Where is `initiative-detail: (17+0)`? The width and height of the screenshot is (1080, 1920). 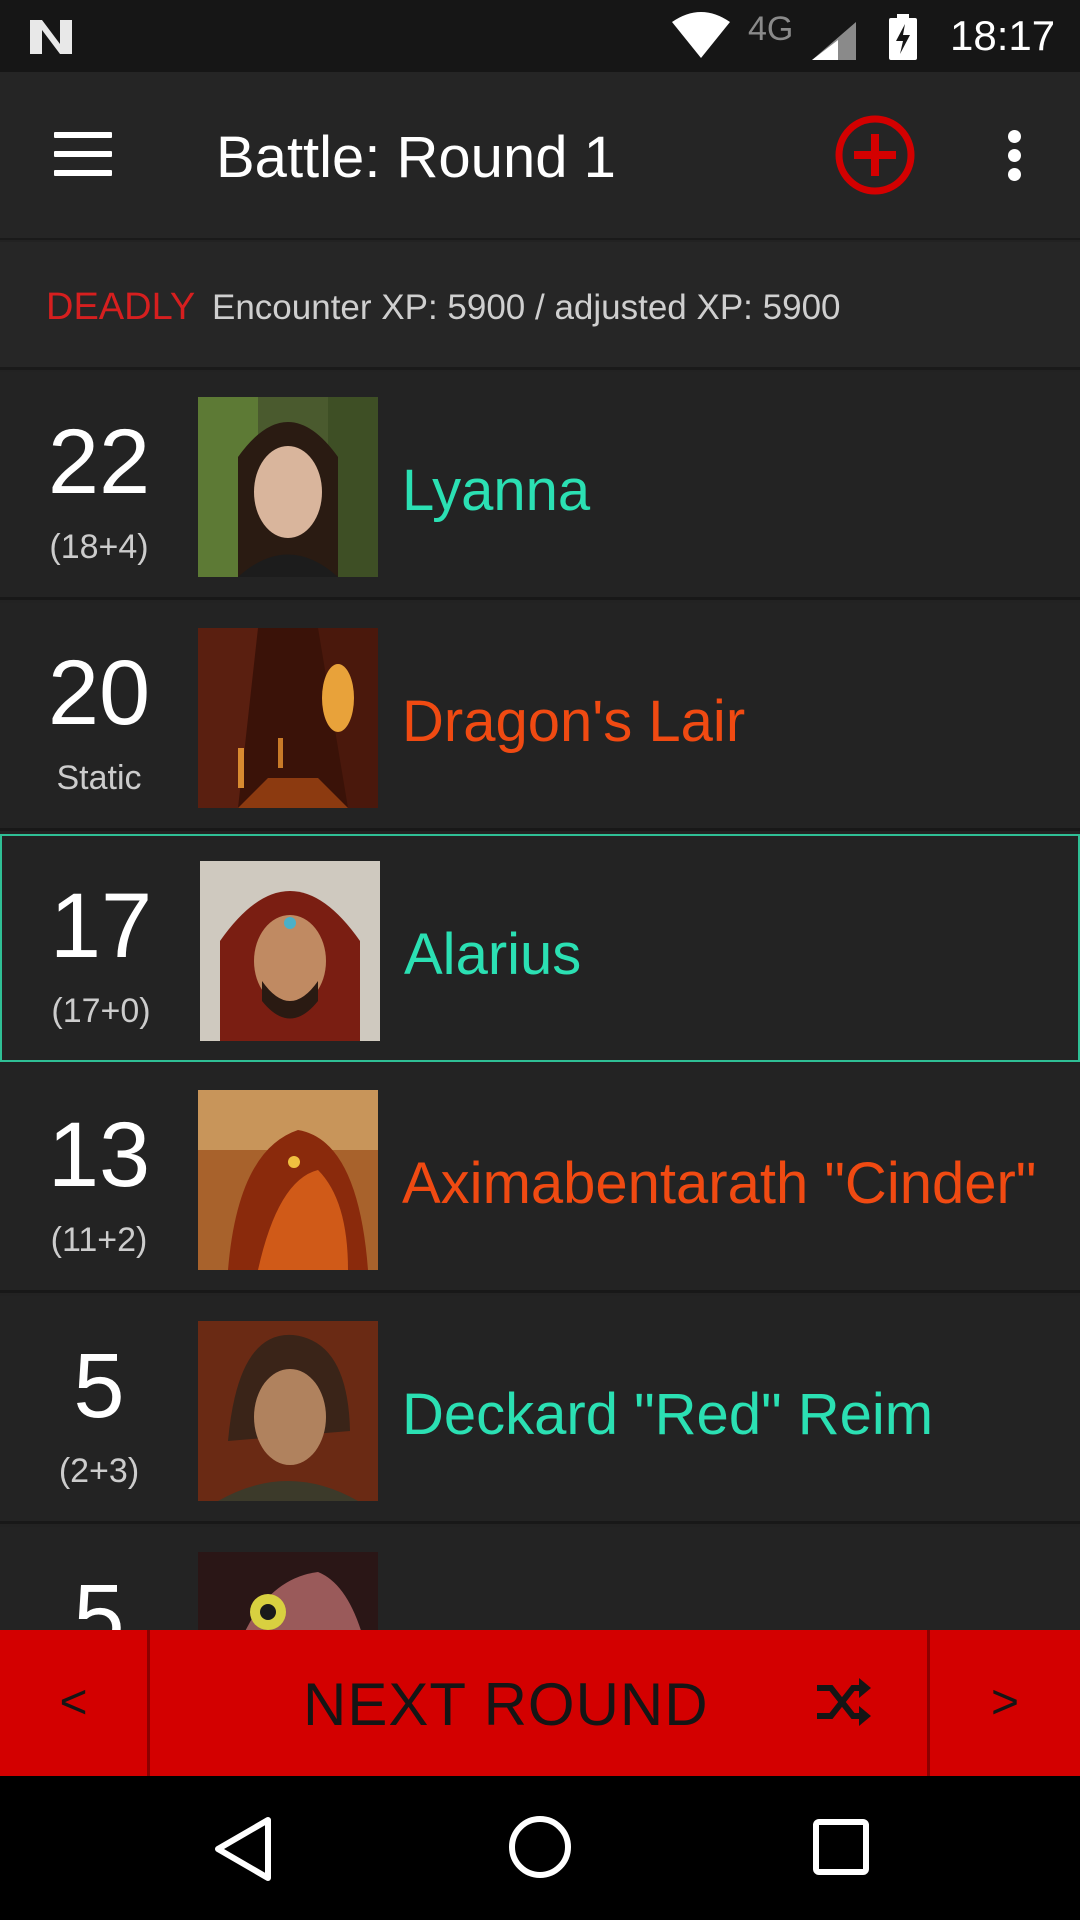 initiative-detail: (17+0) is located at coordinates (101, 1011).